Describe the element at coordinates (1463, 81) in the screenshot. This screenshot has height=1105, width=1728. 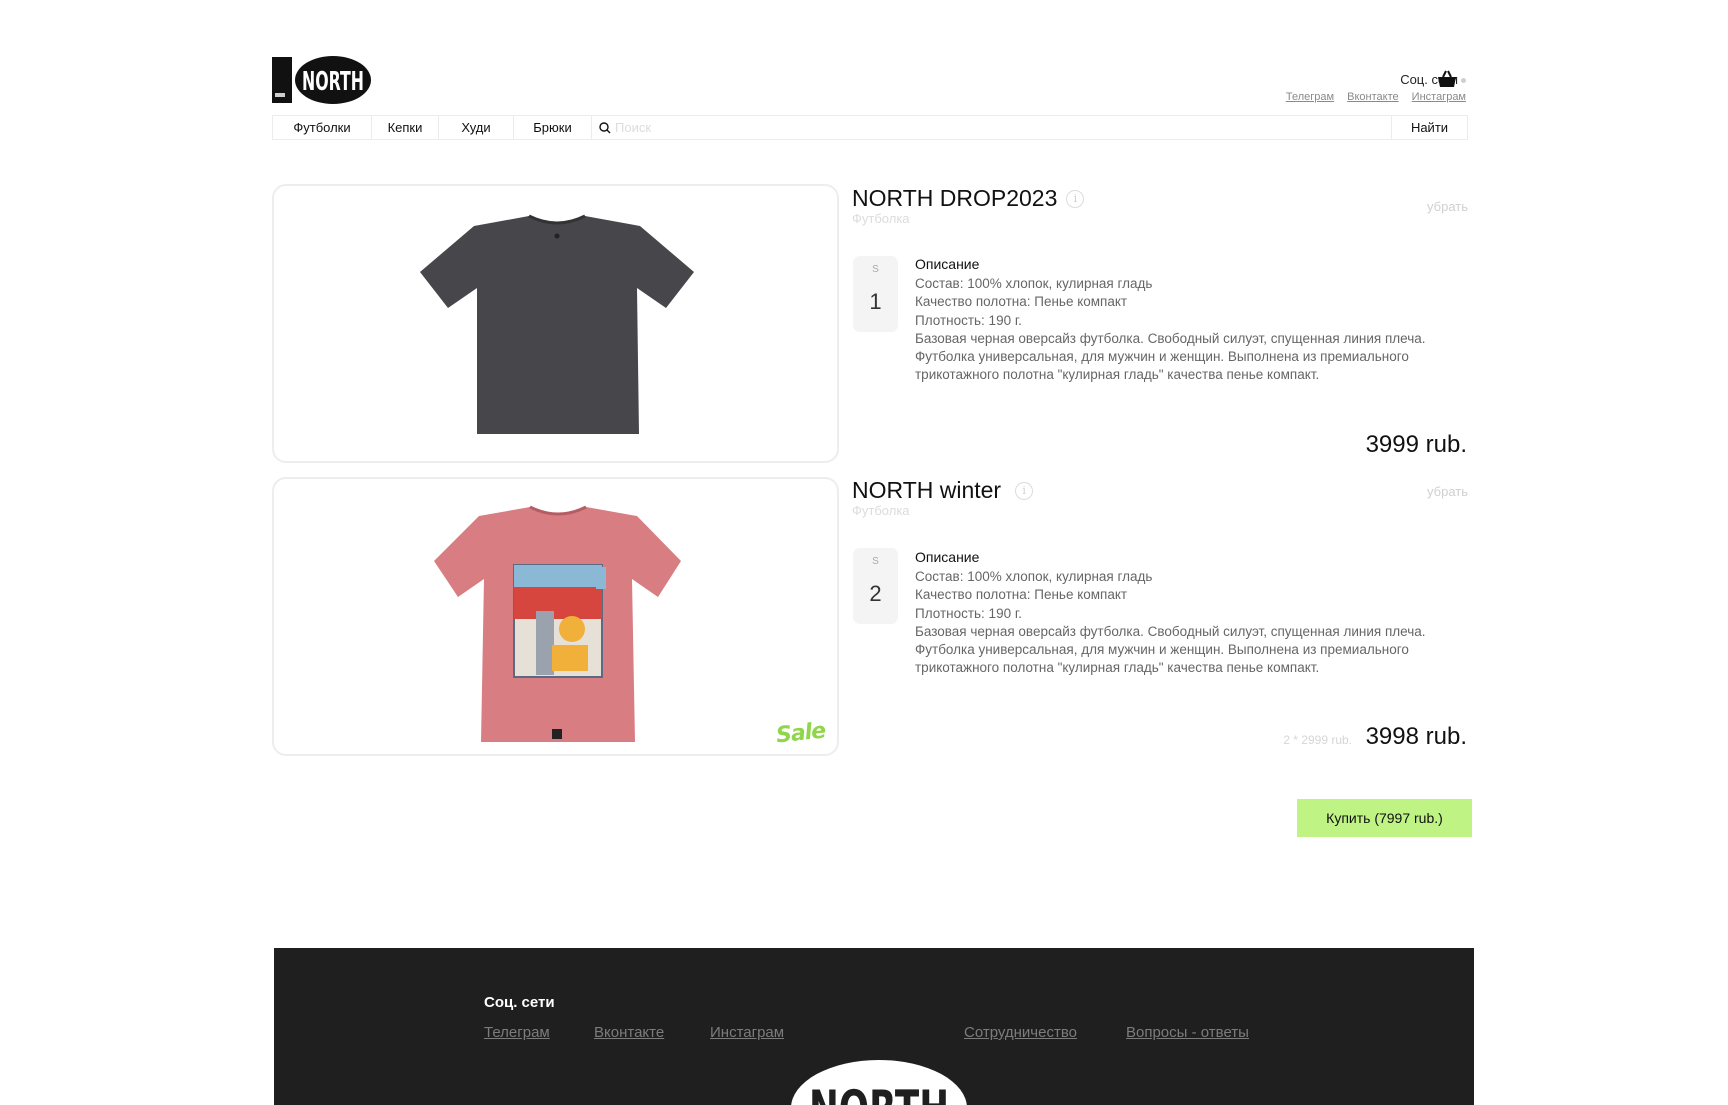
I see `dot-icon` at that location.